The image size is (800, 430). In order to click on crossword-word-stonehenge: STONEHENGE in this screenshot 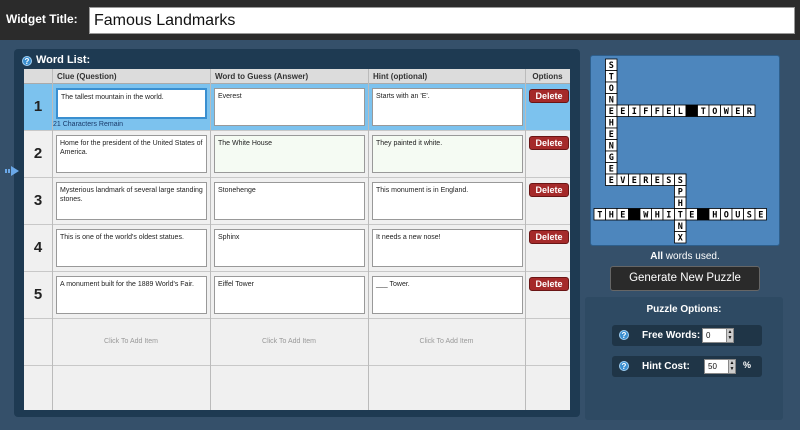, I will do `click(611, 116)`.